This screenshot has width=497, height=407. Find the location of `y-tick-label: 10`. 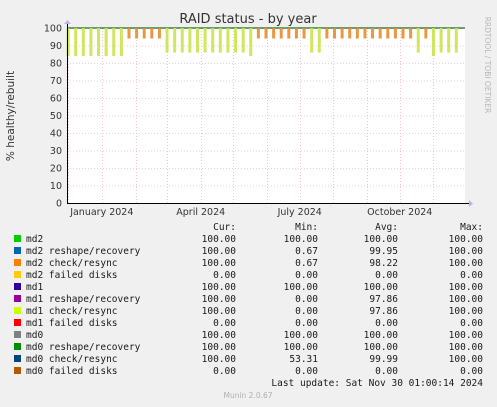

y-tick-label: 10 is located at coordinates (56, 186).